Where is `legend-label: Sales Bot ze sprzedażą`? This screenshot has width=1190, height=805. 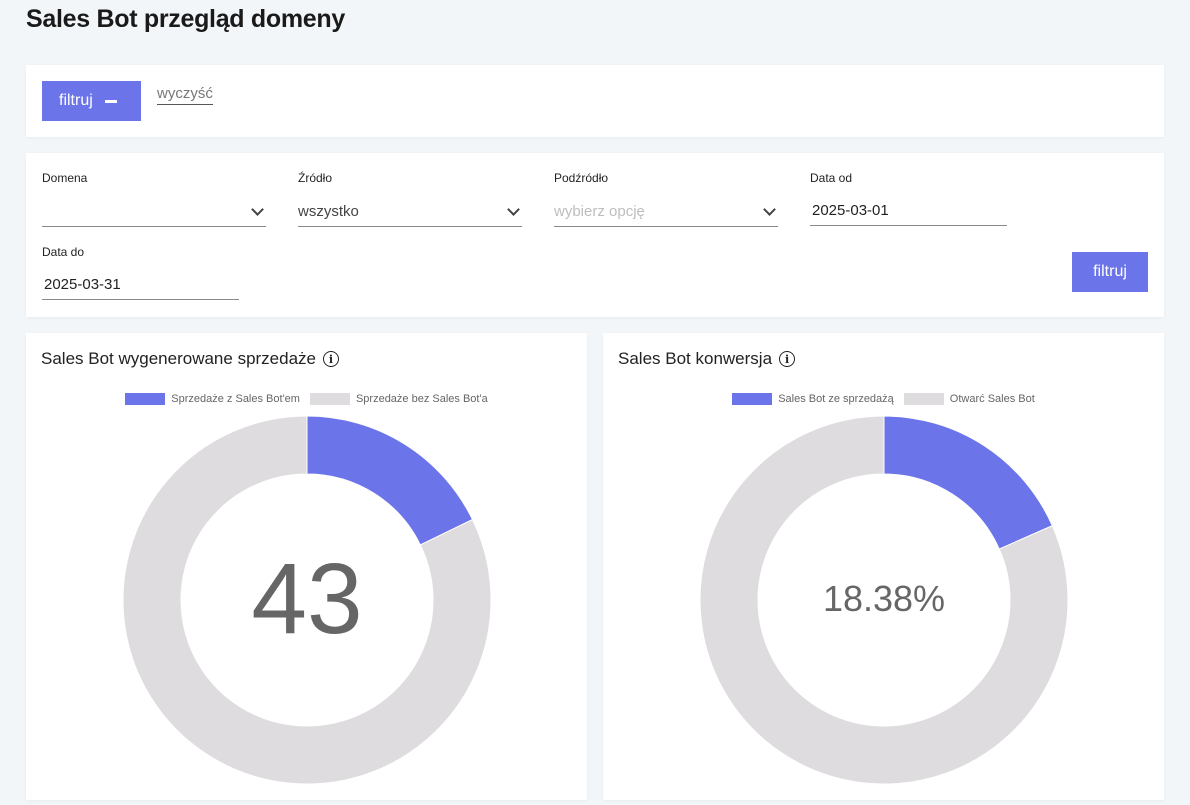 legend-label: Sales Bot ze sprzedażą is located at coordinates (836, 399).